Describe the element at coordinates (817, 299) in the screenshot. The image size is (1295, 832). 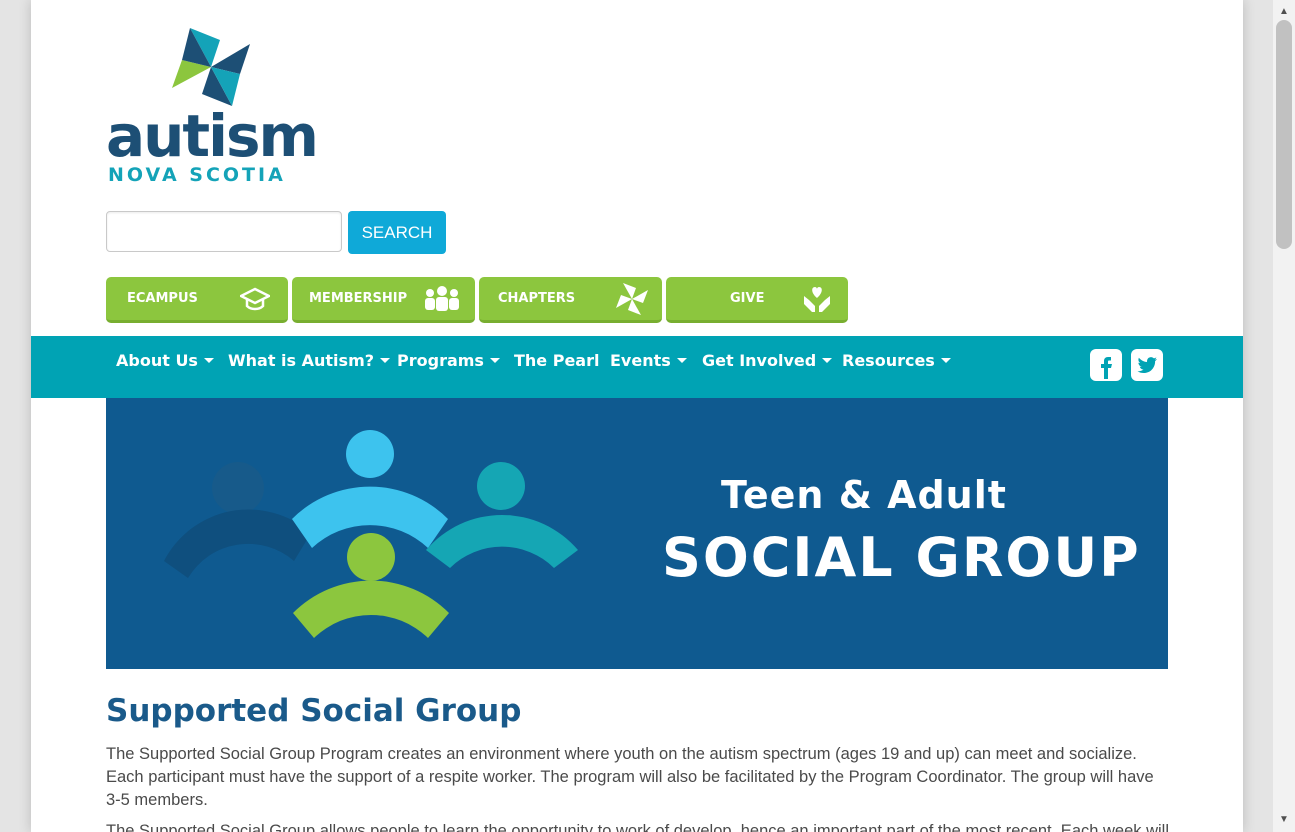
I see `heart-hands-icon` at that location.